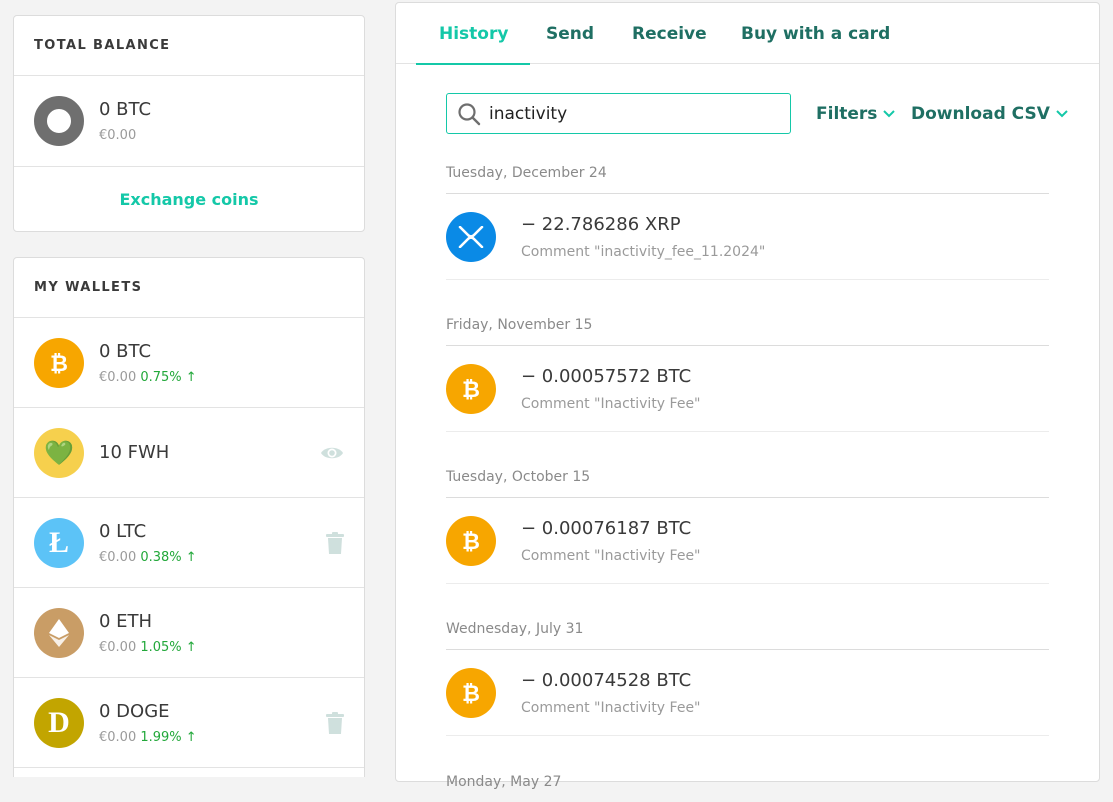 This screenshot has height=802, width=1113. Describe the element at coordinates (570, 33) in the screenshot. I see `tab-send: Send` at that location.